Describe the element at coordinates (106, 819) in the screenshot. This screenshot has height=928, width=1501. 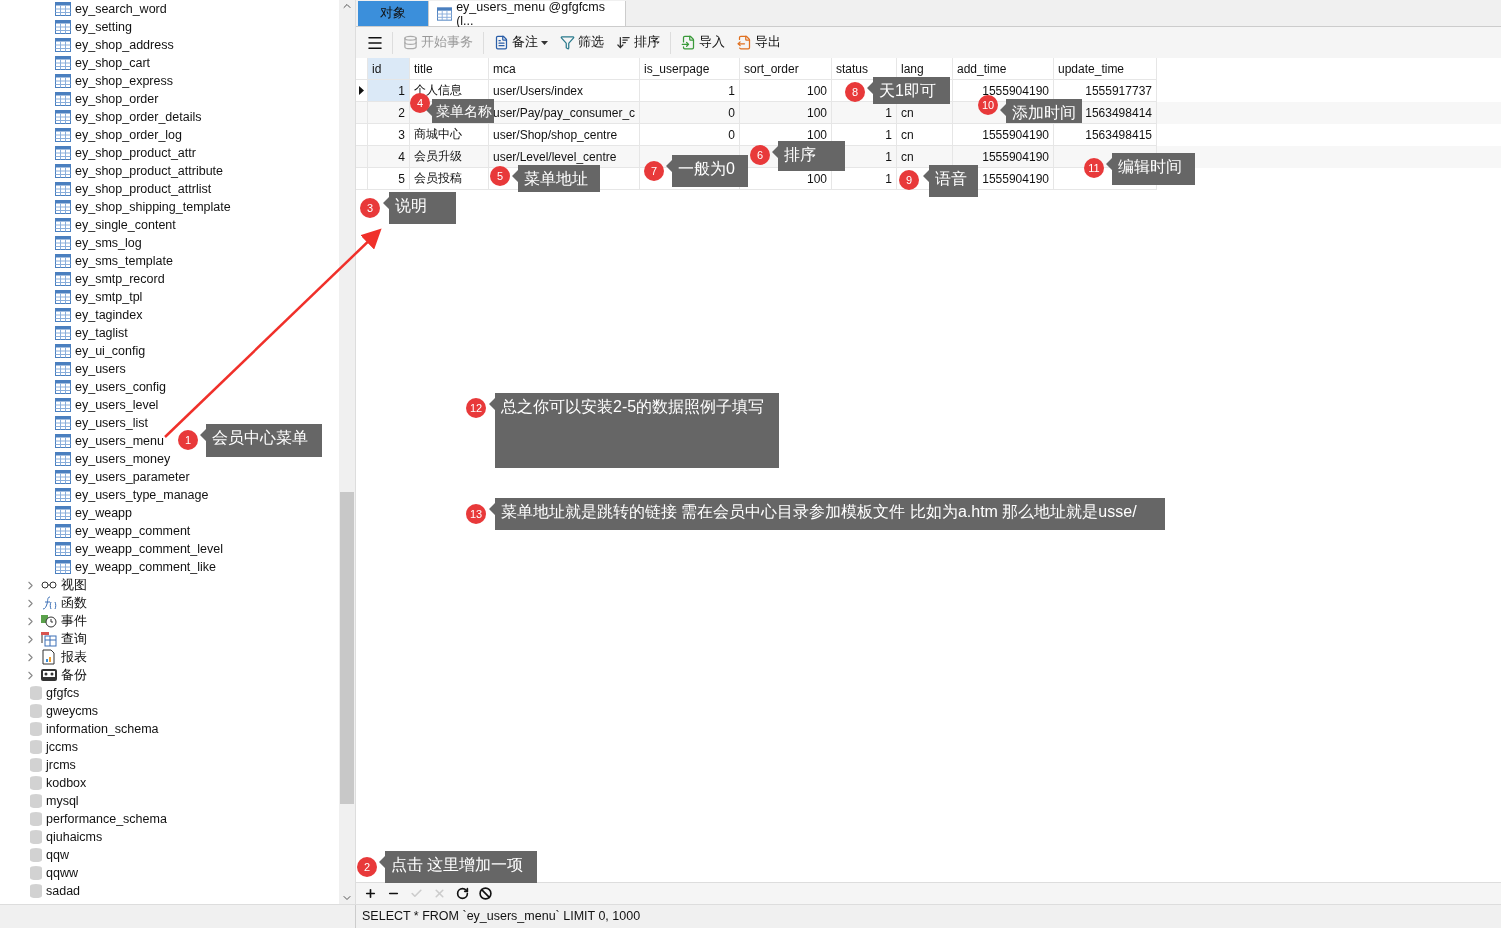
I see `database-name: performance_schema` at that location.